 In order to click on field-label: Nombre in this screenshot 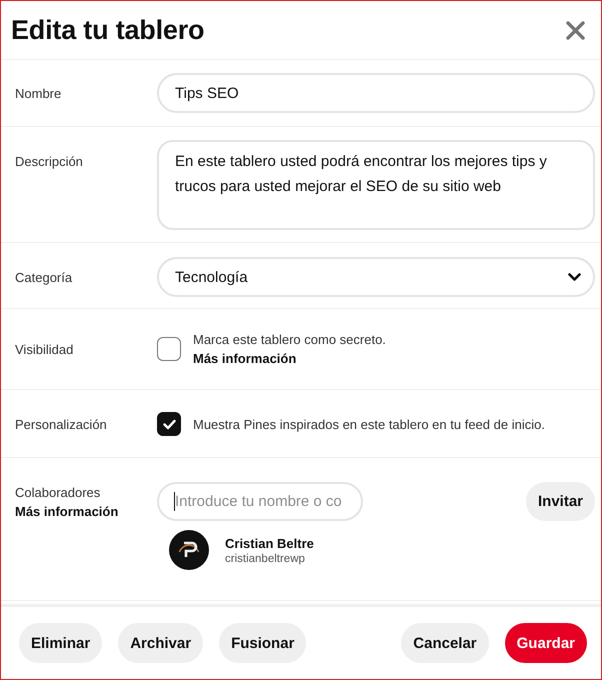, I will do `click(38, 93)`.